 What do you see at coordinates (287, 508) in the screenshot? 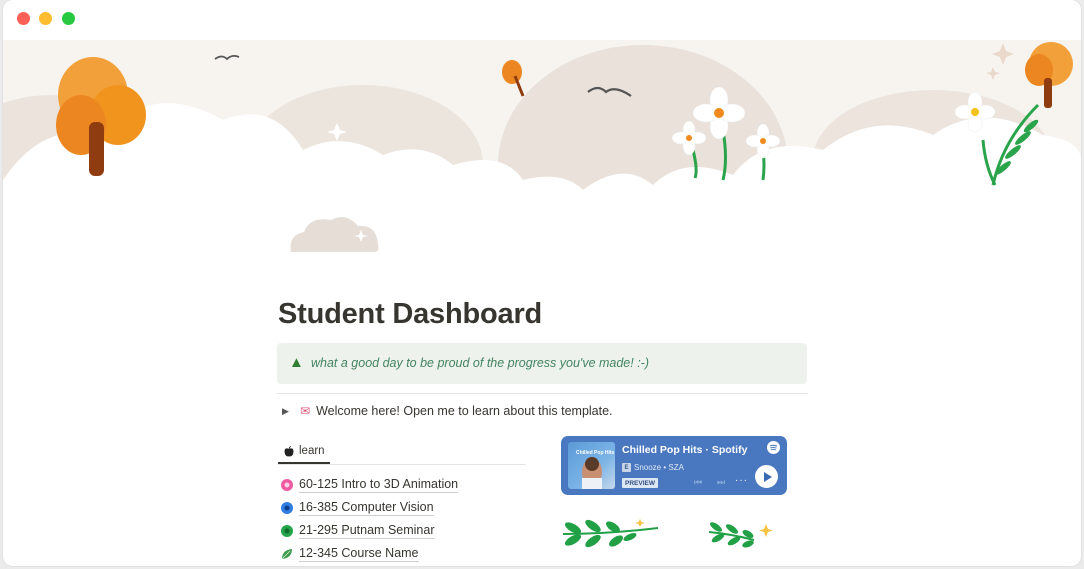
I see `blue-flower-icon` at bounding box center [287, 508].